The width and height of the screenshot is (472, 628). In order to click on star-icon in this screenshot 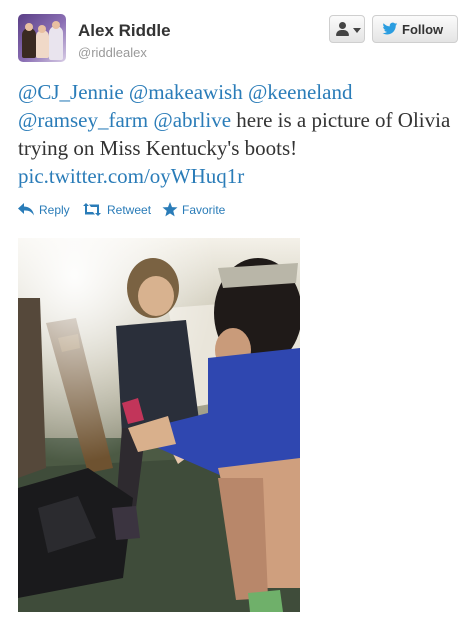, I will do `click(170, 209)`.